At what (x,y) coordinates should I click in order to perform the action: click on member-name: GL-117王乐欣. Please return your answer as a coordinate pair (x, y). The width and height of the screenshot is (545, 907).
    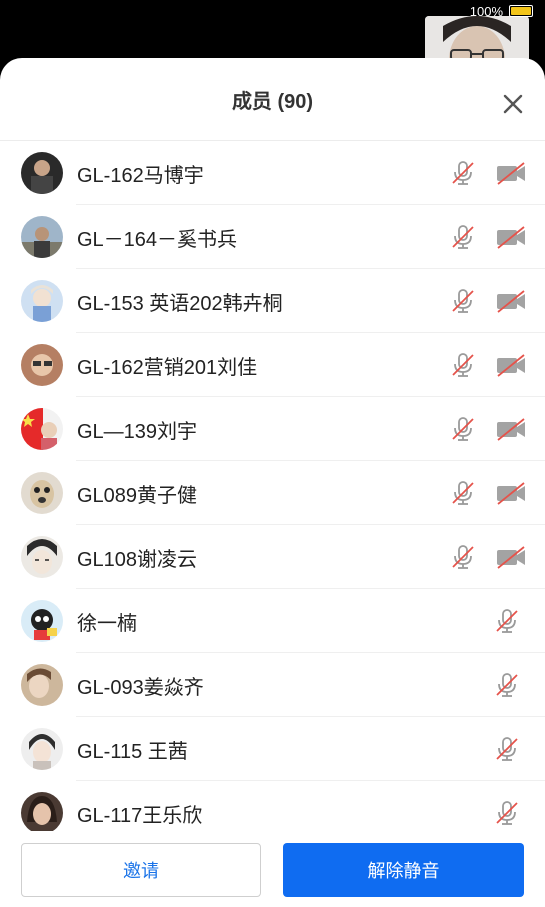
    Looking at the image, I should click on (140, 815).